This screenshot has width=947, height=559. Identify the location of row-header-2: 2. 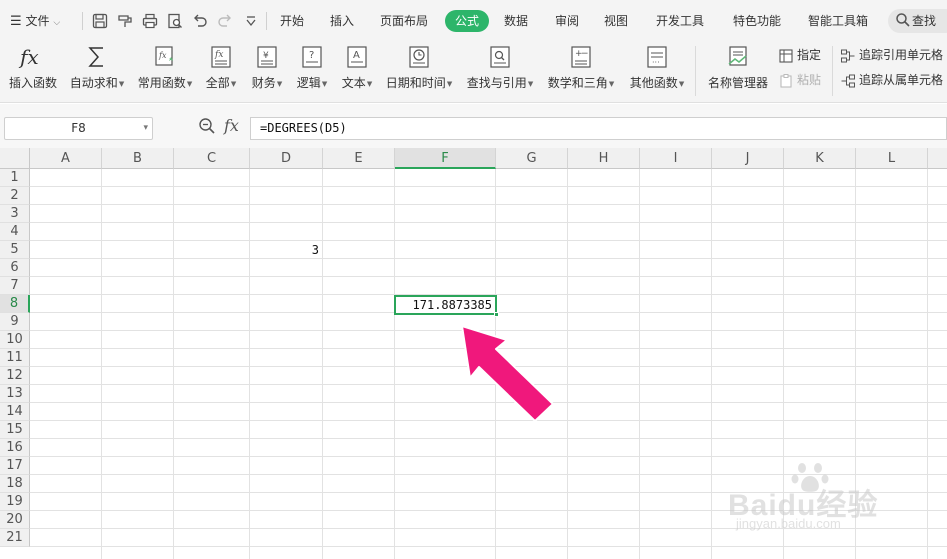
(15, 196).